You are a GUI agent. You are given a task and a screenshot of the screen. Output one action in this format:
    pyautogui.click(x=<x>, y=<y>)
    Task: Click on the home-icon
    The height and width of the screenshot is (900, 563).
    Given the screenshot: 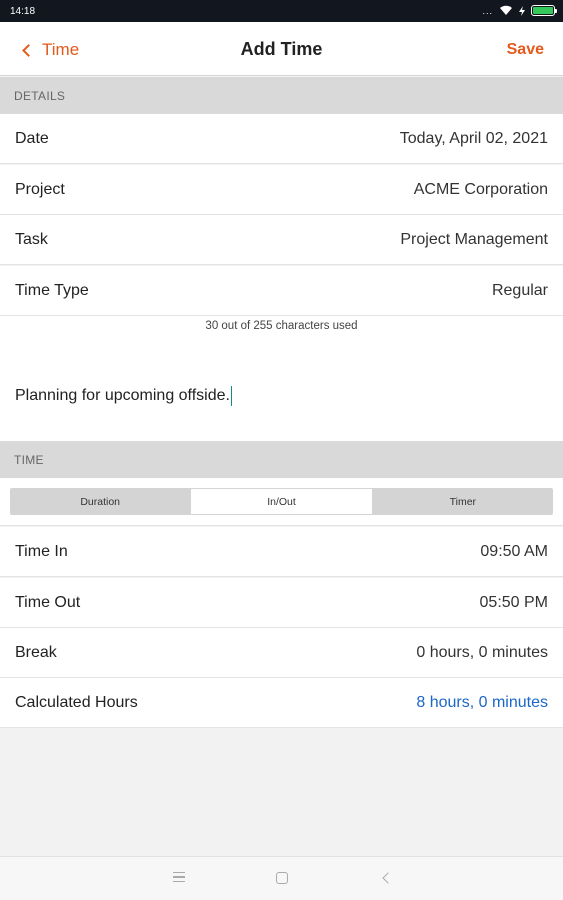 What is the action you would take?
    pyautogui.click(x=282, y=878)
    